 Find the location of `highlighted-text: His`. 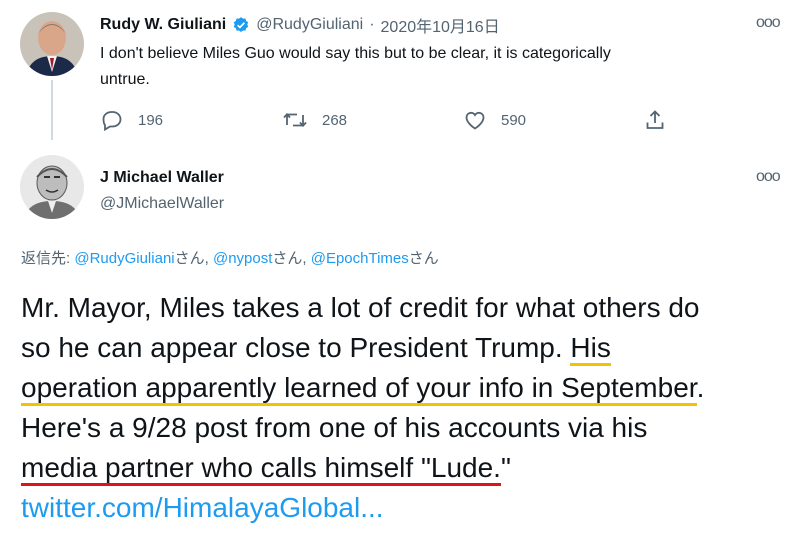

highlighted-text: His is located at coordinates (590, 349).